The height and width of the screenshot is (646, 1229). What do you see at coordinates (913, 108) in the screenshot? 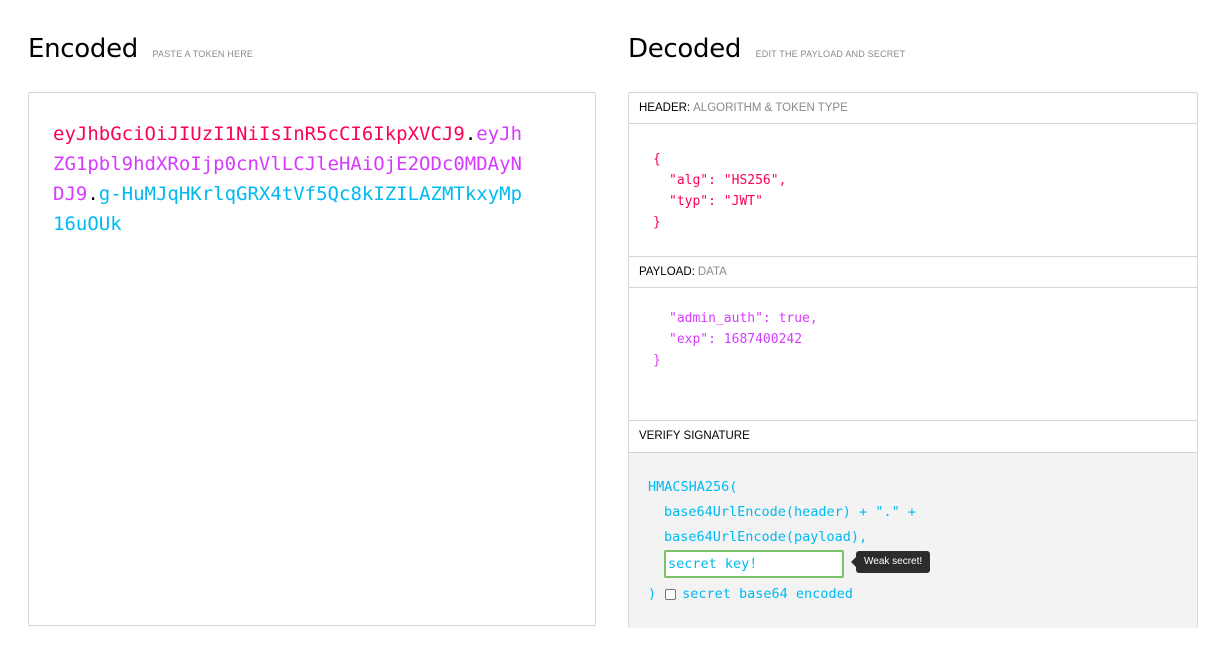
I see `header-section-title: HEADER: ALGORITHM & TOKEN TYPE` at bounding box center [913, 108].